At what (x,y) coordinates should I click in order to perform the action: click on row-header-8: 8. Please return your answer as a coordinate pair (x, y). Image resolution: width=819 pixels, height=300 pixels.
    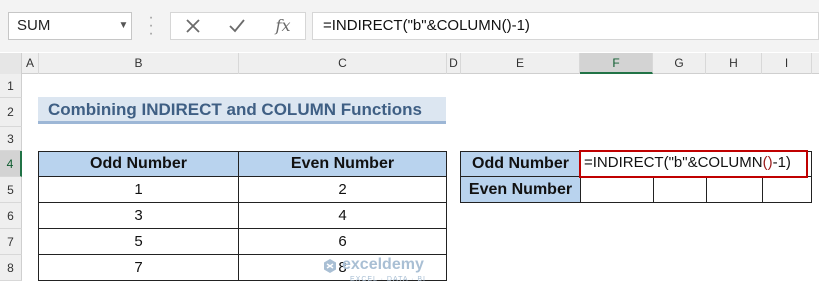
    Looking at the image, I should click on (11, 268).